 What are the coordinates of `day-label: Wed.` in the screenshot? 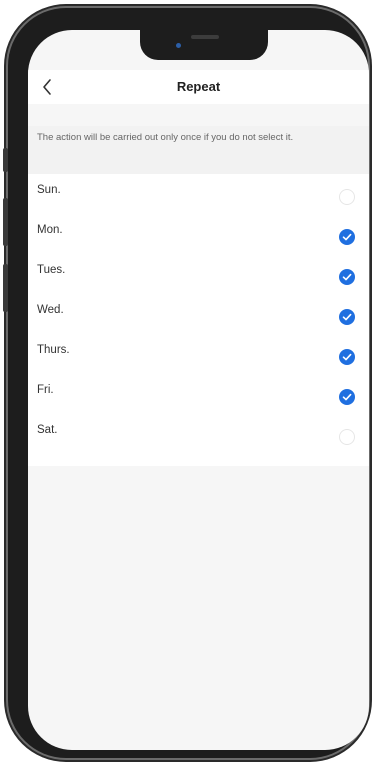 It's located at (50, 310).